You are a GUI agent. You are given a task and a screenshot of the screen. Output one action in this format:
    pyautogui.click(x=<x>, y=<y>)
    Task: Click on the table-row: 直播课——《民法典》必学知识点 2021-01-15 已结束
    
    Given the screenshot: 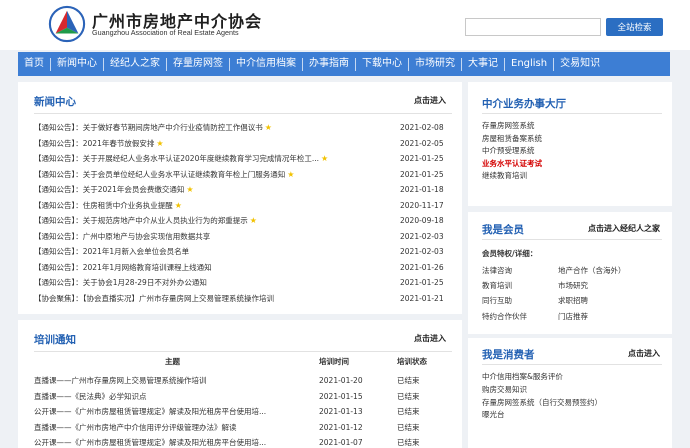 What is the action you would take?
    pyautogui.click(x=243, y=397)
    